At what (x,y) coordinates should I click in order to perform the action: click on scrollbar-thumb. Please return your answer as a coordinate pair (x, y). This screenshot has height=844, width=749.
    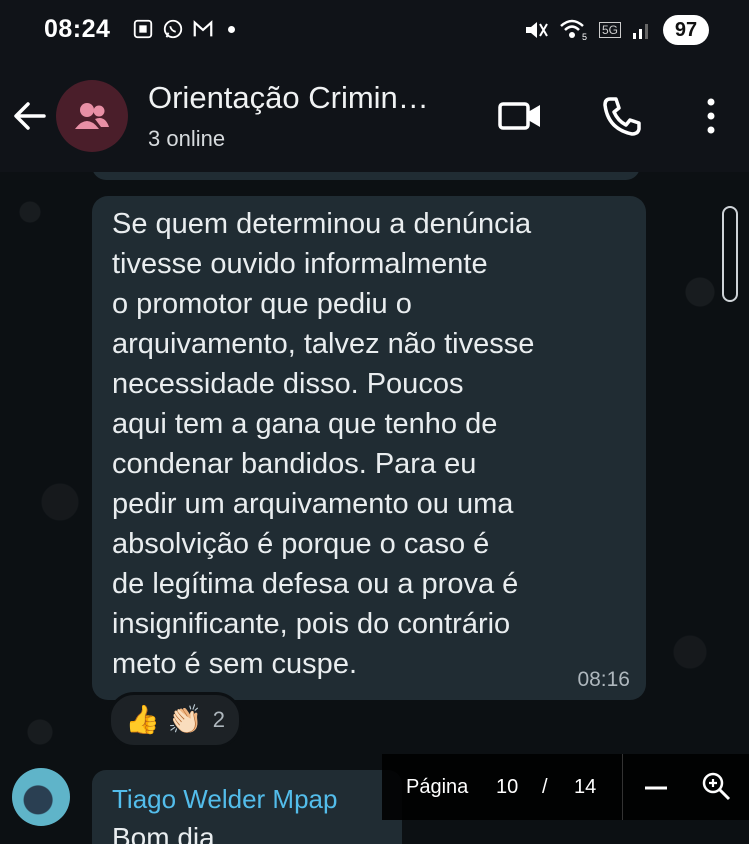
    Looking at the image, I should click on (730, 254).